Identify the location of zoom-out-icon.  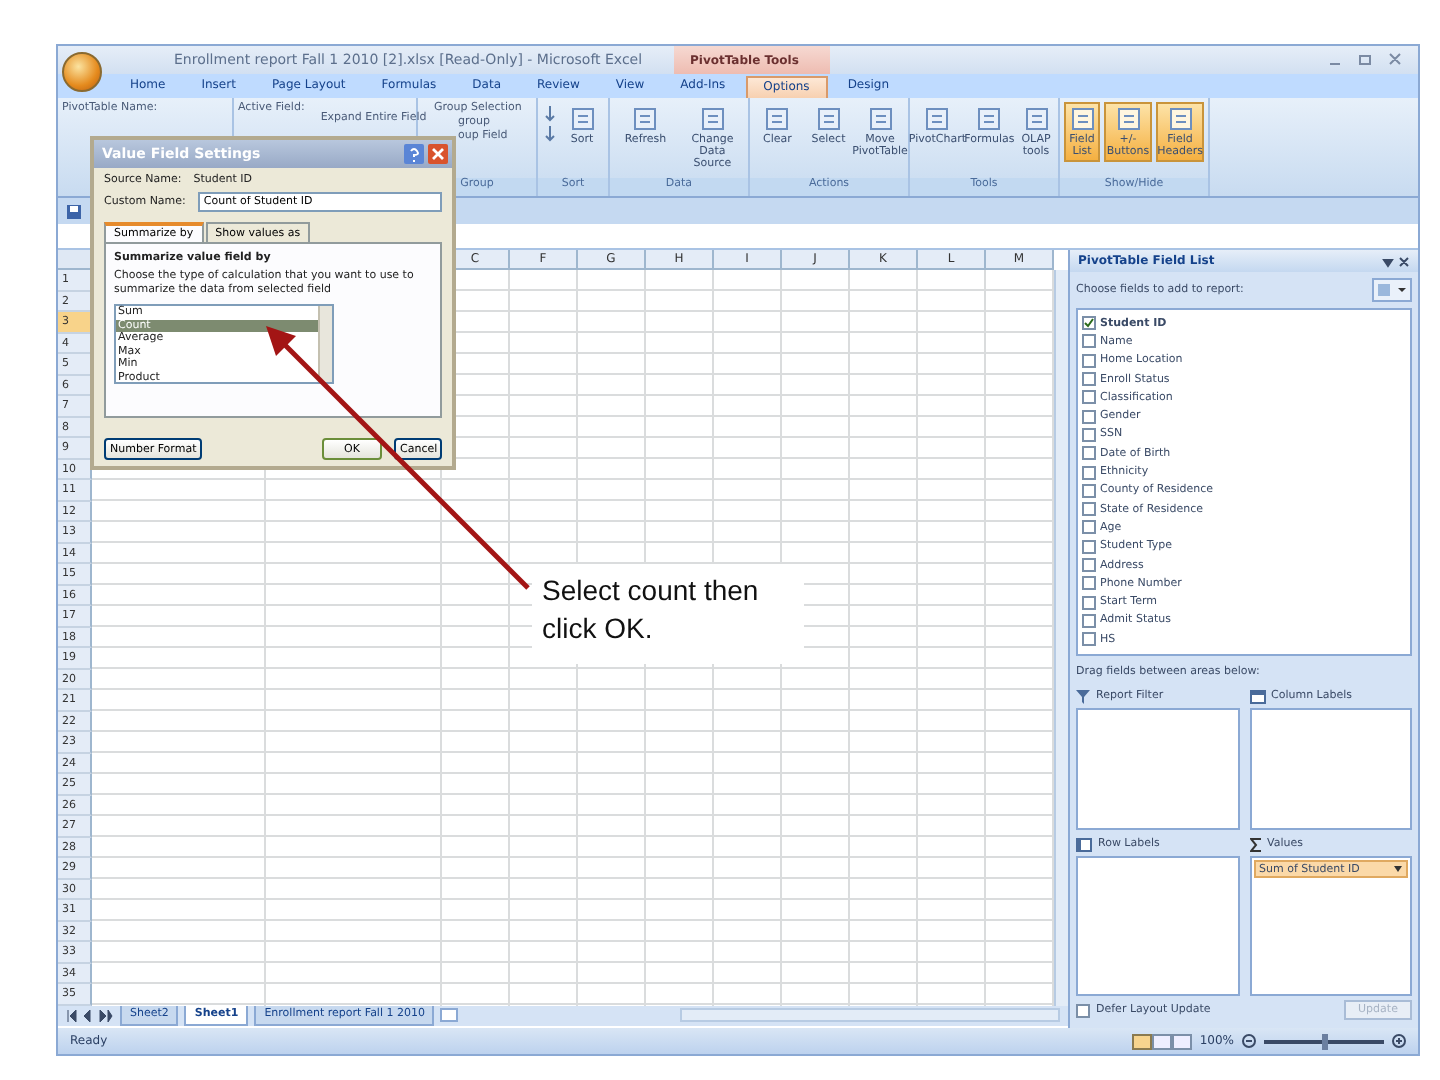
(1249, 1041).